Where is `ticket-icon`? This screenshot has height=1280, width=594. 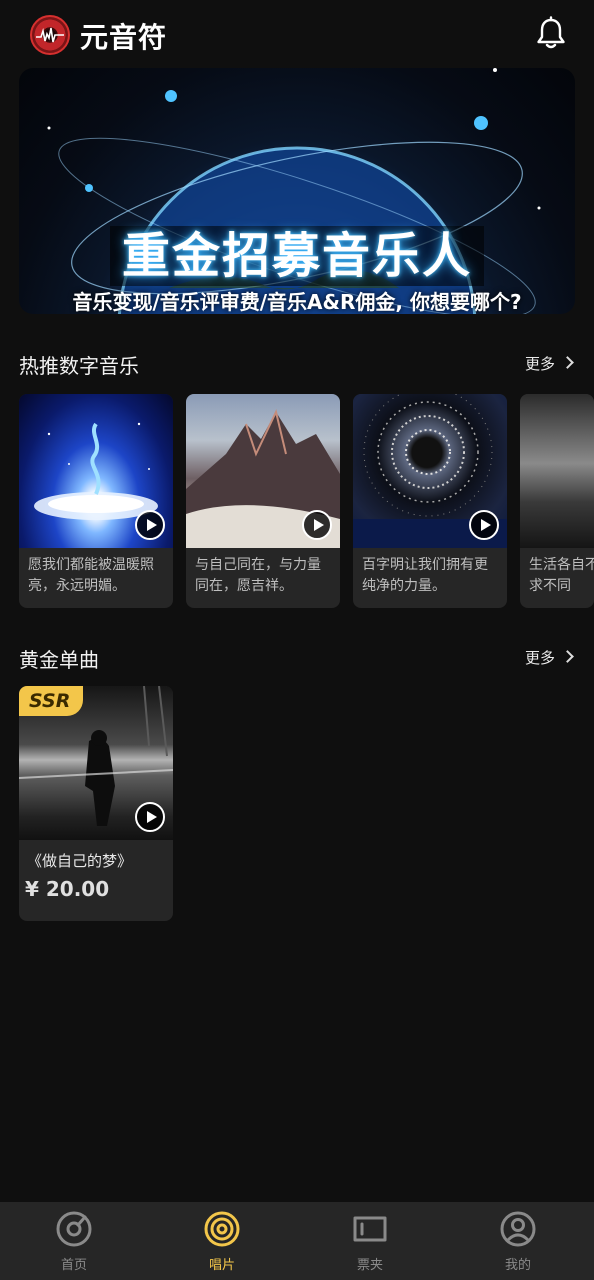
ticket-icon is located at coordinates (370, 1229).